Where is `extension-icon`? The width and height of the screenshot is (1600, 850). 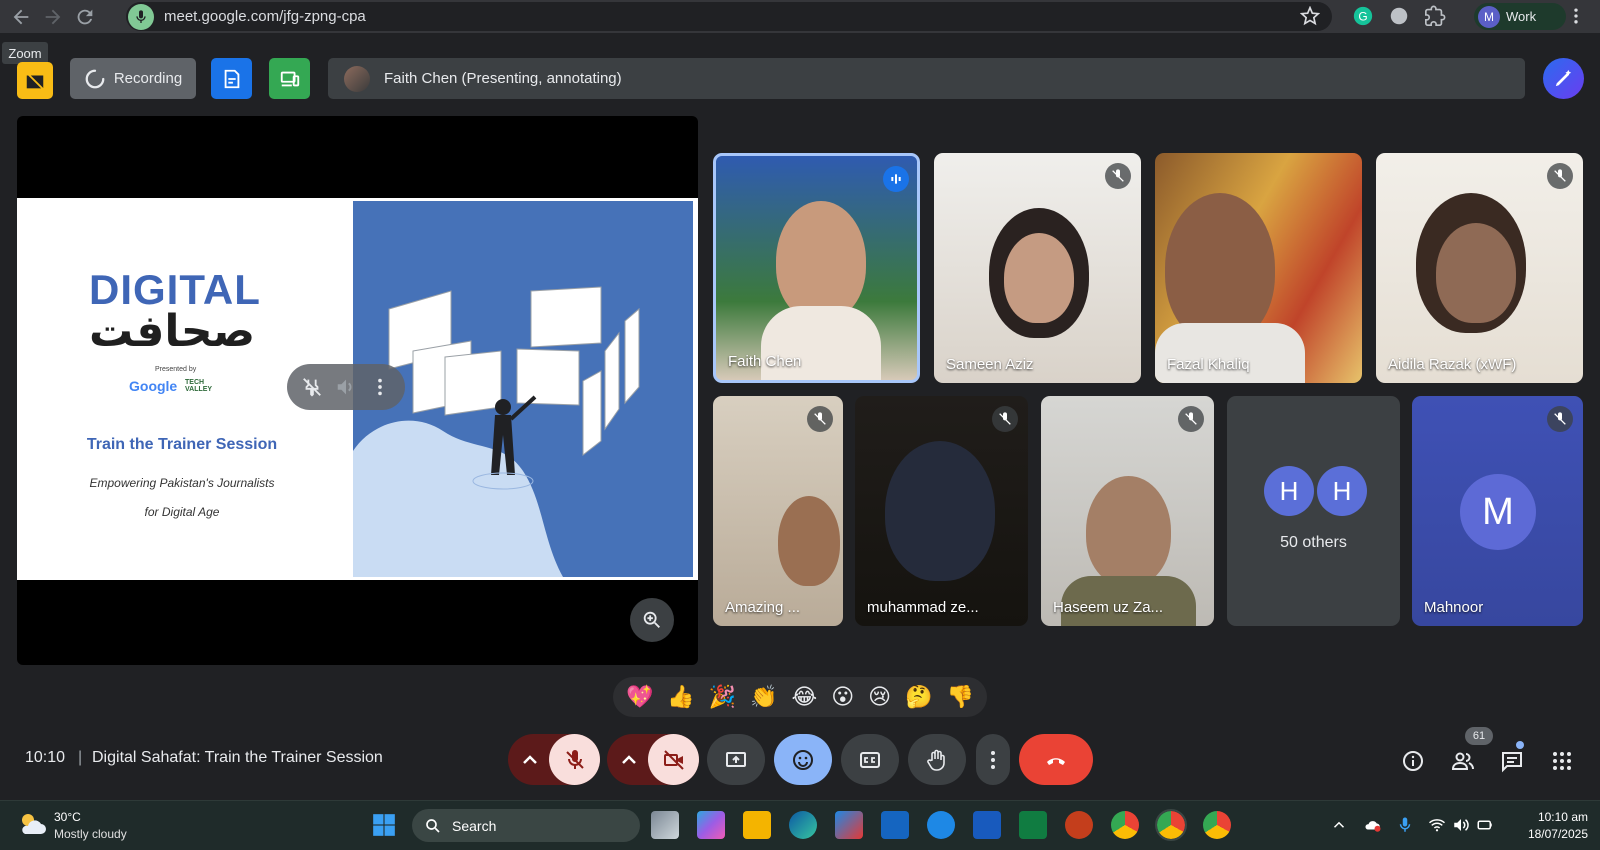
extension-icon is located at coordinates (1399, 16).